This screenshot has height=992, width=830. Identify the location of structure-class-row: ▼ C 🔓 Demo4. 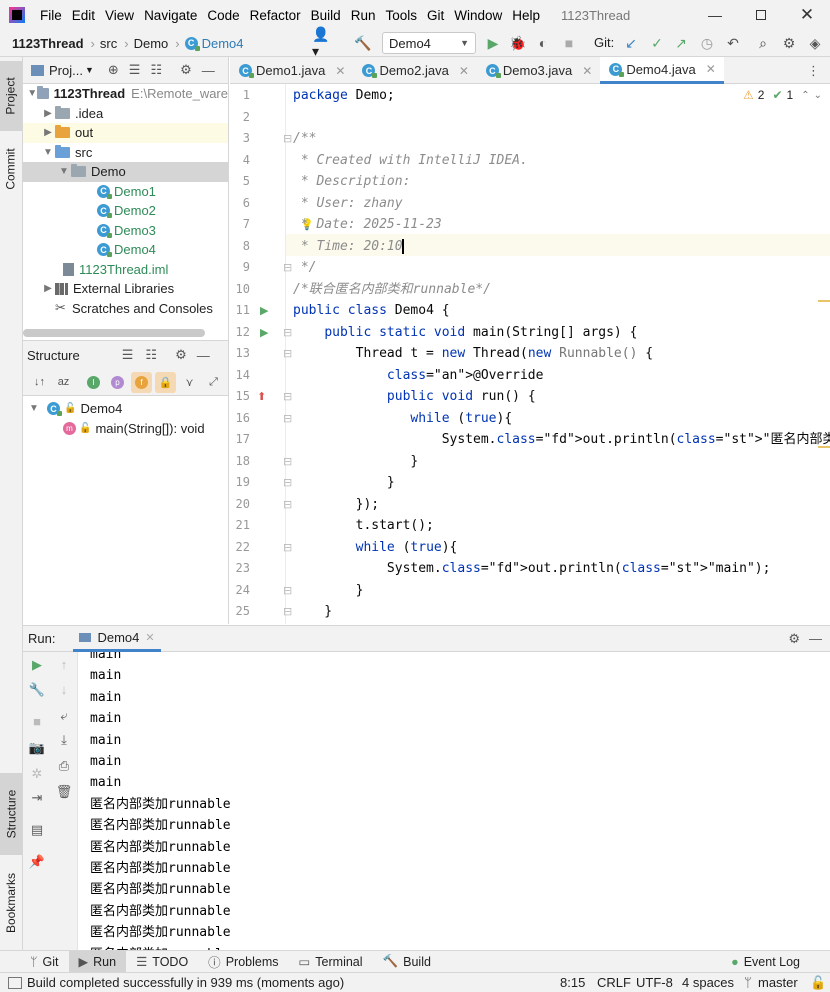
(125, 409).